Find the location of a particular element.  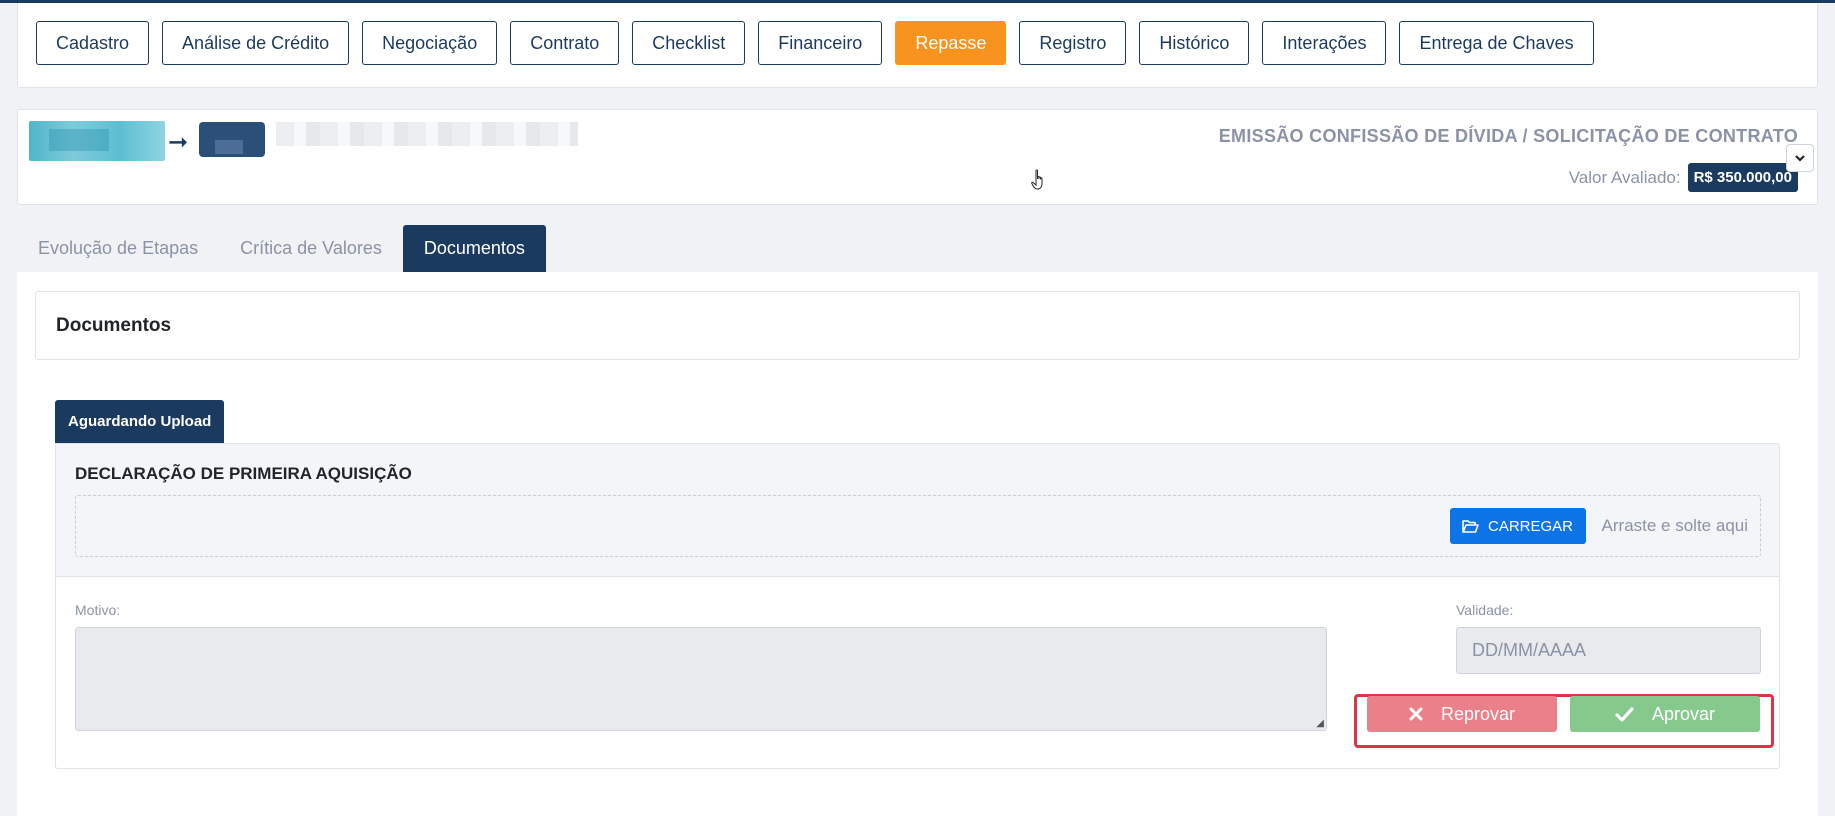

chevron-down-icon is located at coordinates (1800, 158).